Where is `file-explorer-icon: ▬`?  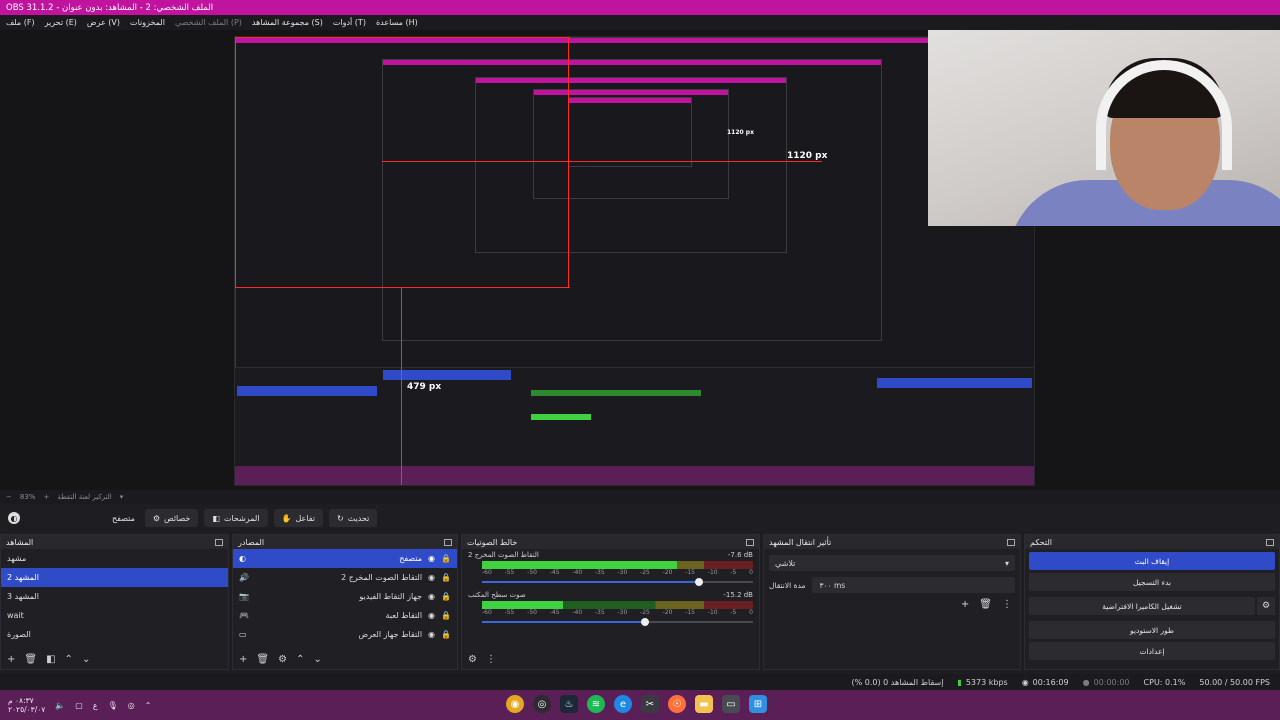
file-explorer-icon: ▬ is located at coordinates (704, 704).